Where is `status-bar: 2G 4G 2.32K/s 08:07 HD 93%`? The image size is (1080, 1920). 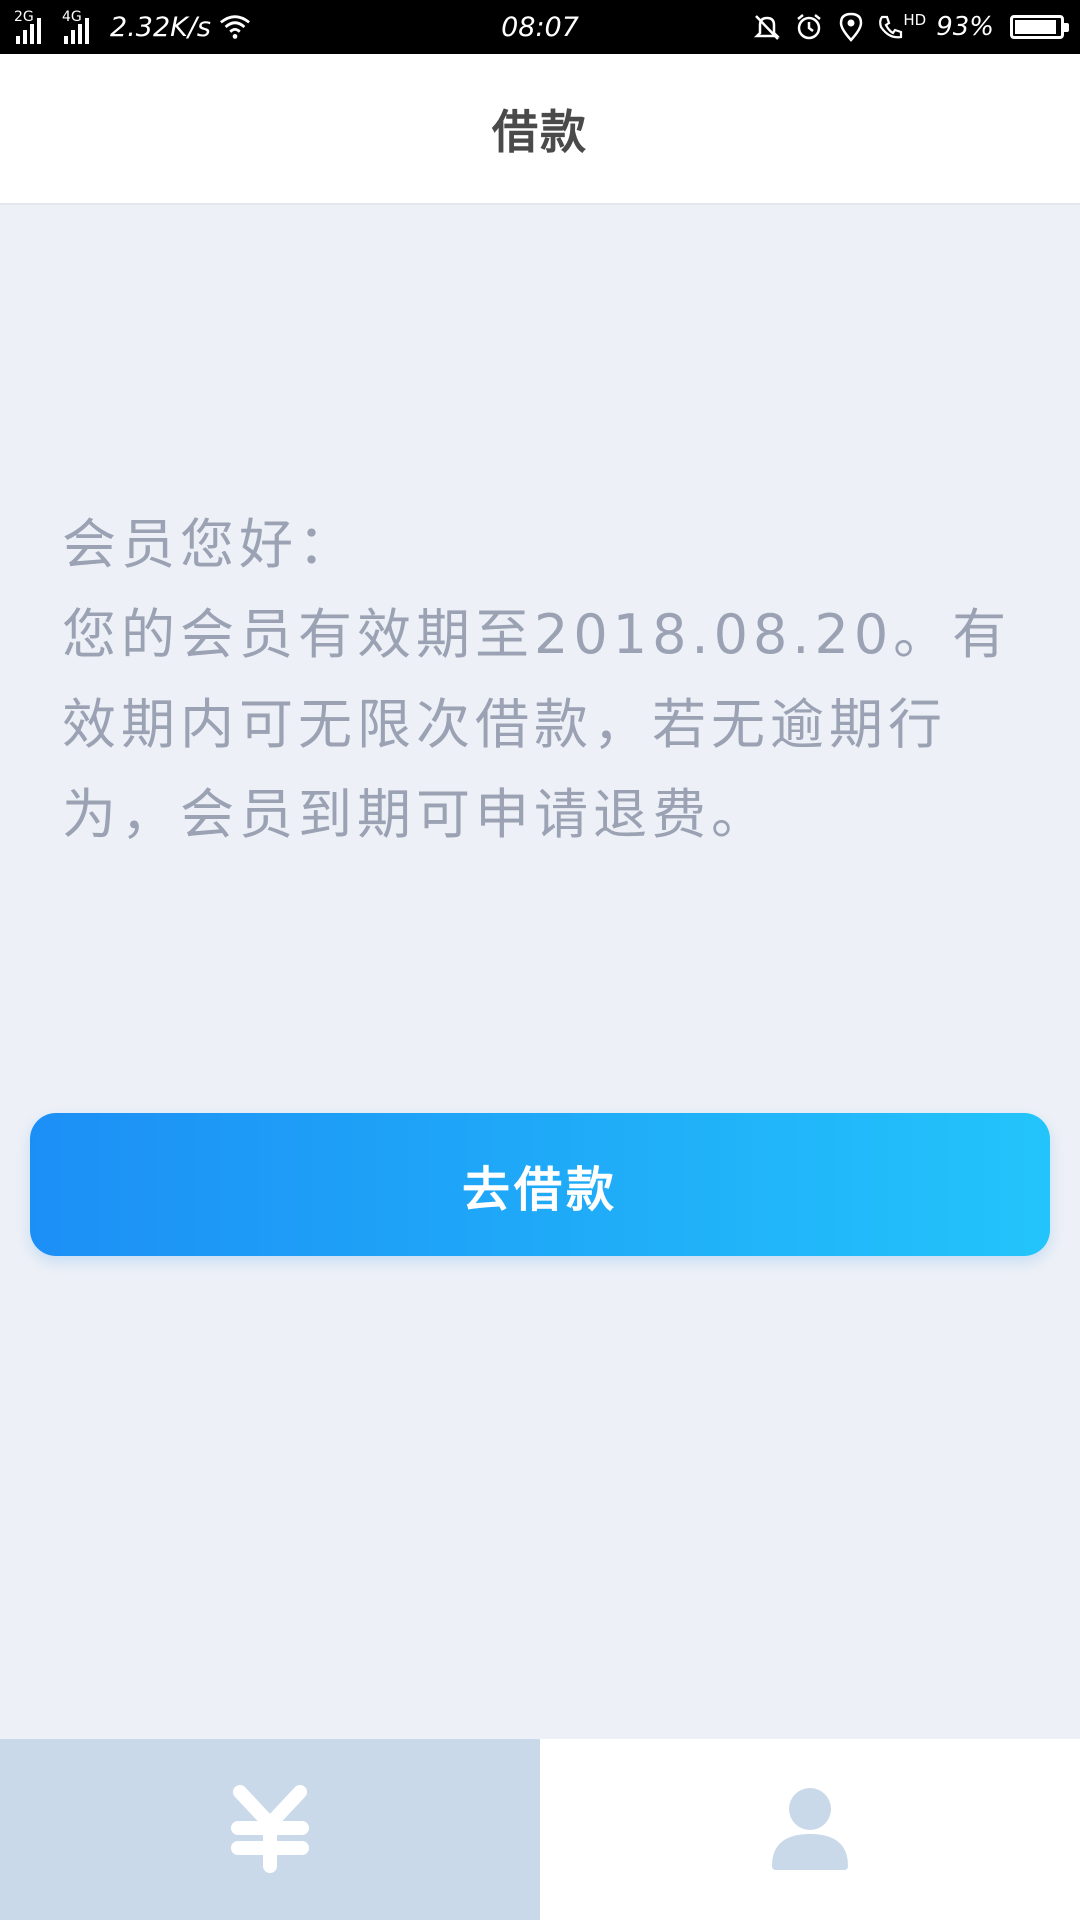 status-bar: 2G 4G 2.32K/s 08:07 HD 93% is located at coordinates (540, 27).